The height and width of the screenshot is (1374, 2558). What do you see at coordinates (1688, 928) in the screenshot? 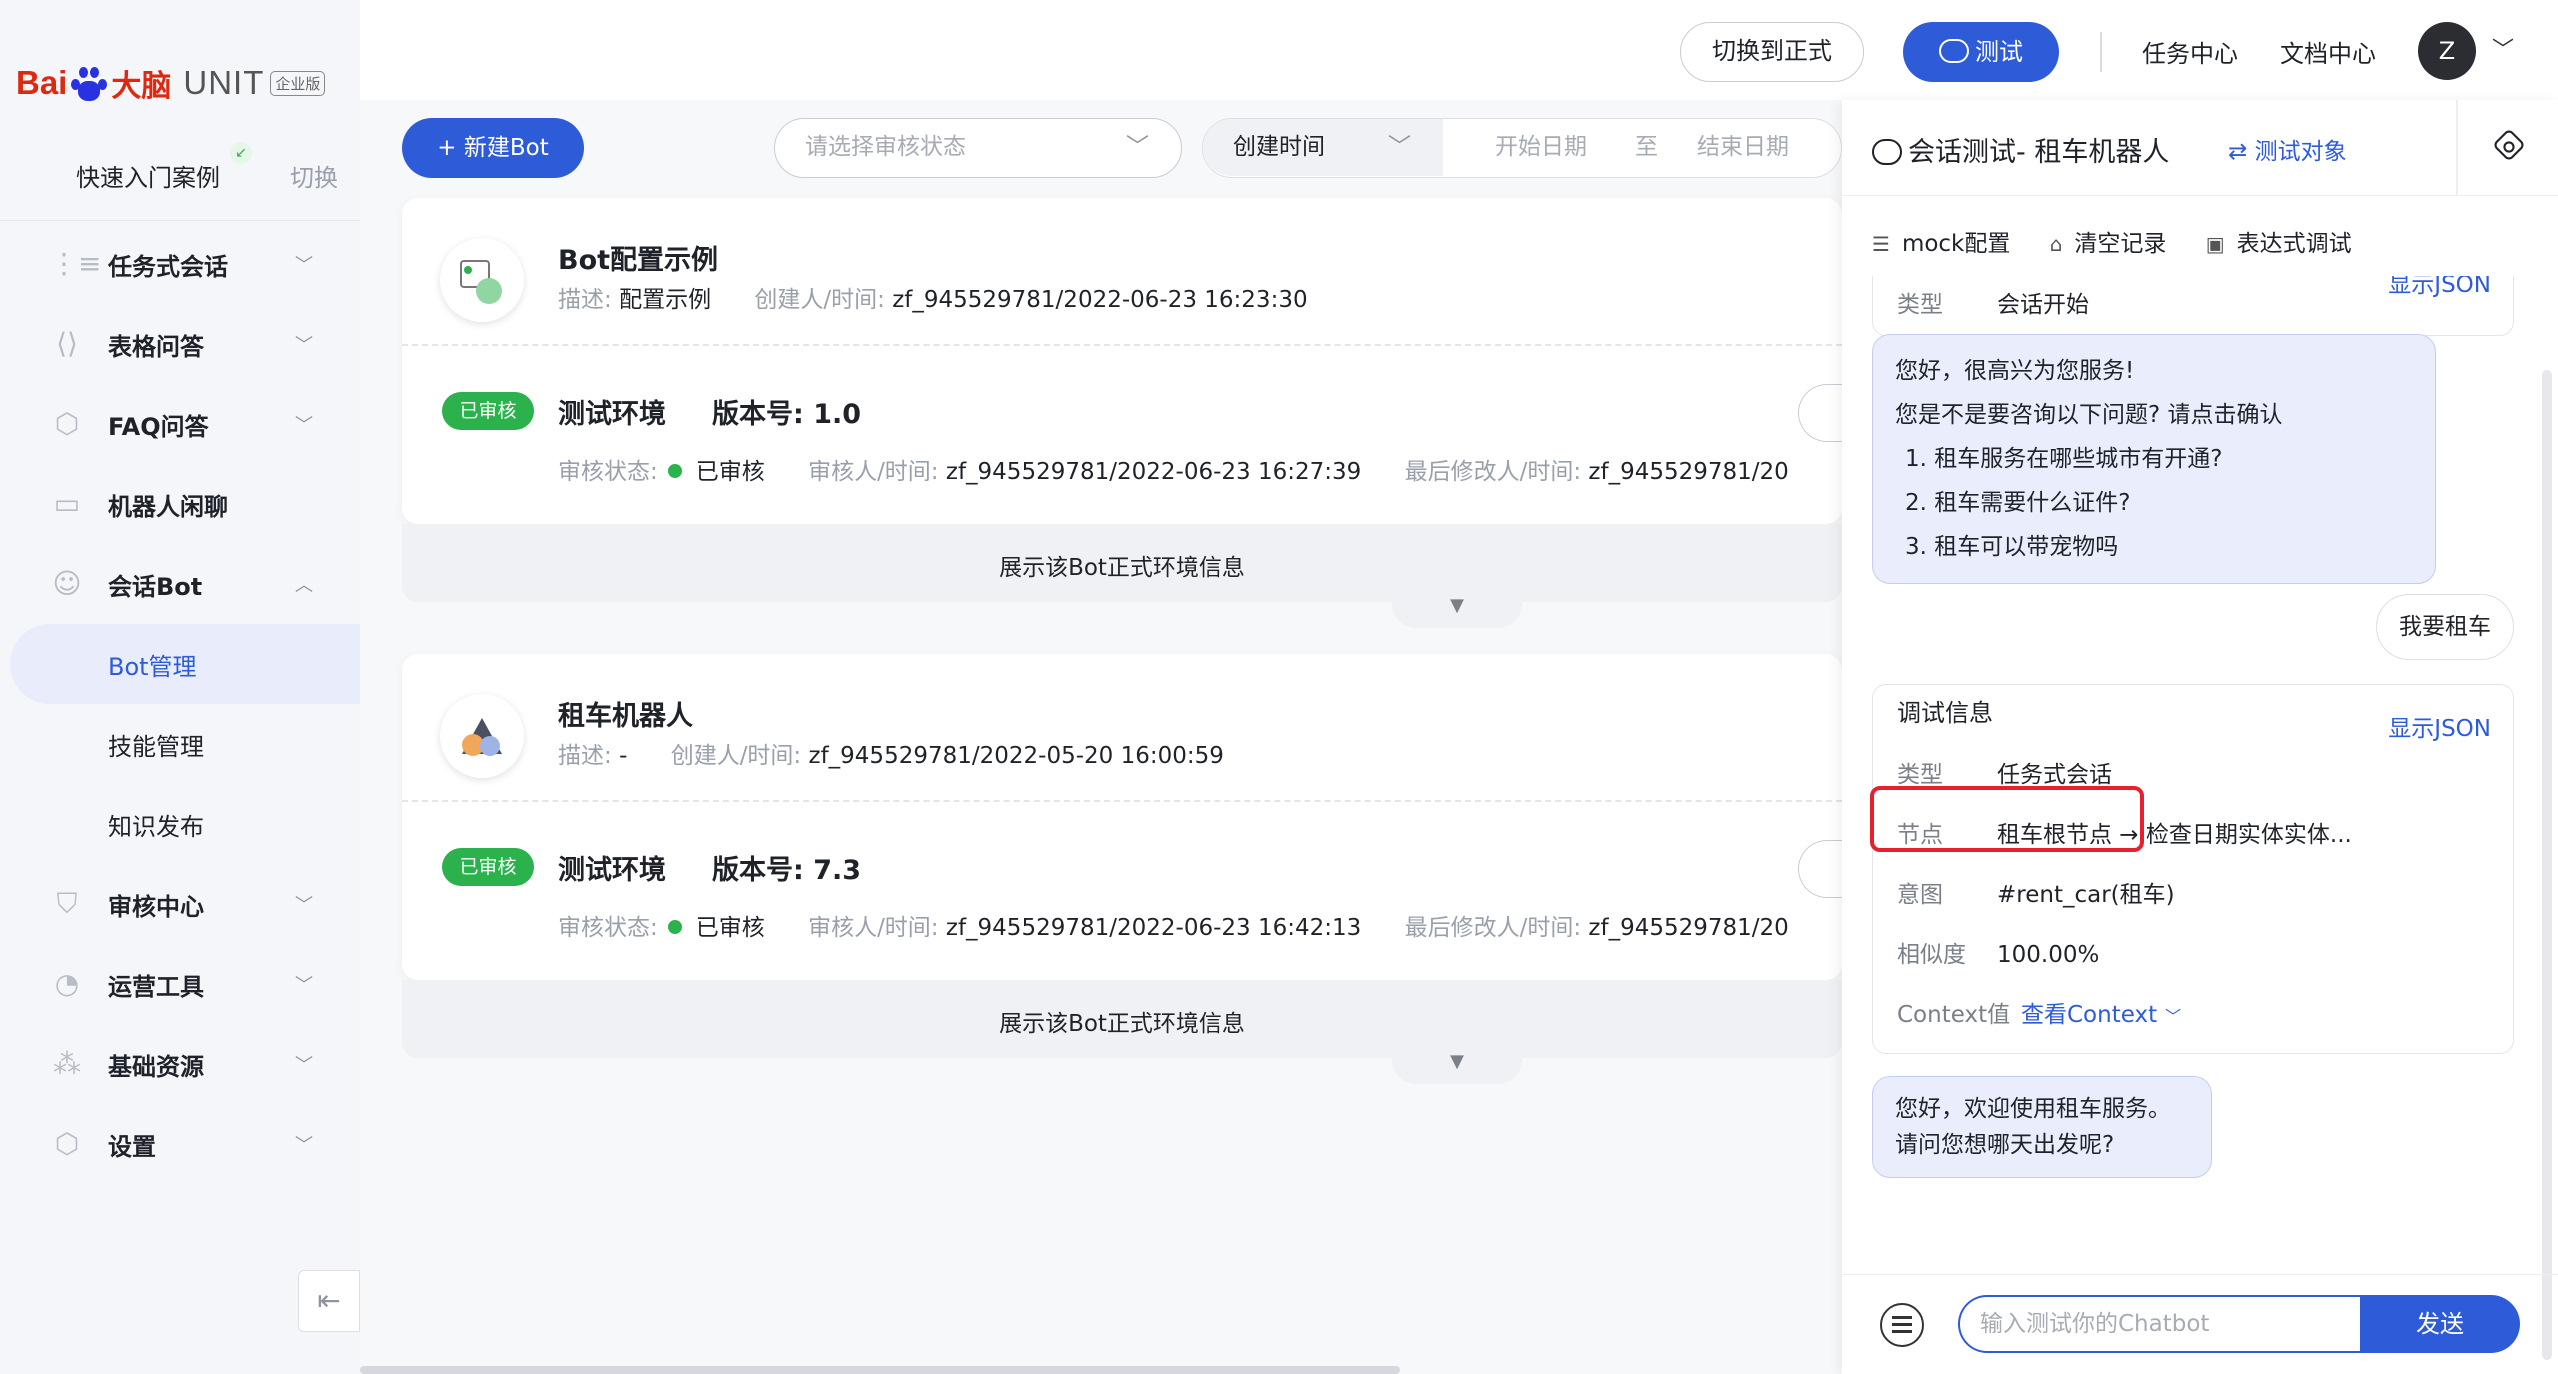
I see `modifier-value: zf_945529781/20` at bounding box center [1688, 928].